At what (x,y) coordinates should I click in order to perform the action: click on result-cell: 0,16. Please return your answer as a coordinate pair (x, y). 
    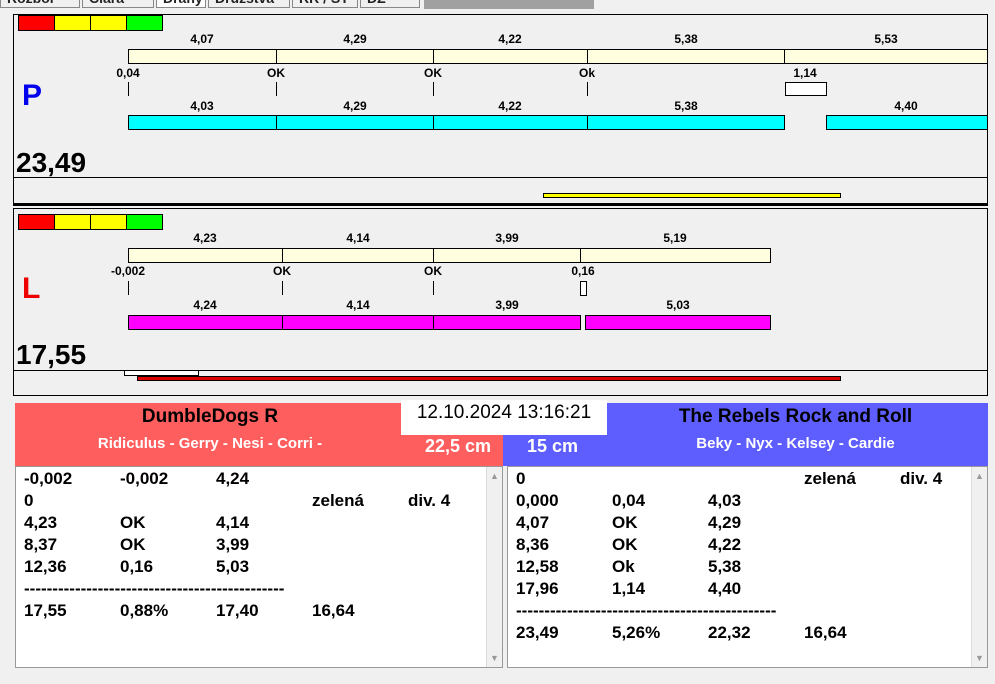
    Looking at the image, I should click on (137, 566).